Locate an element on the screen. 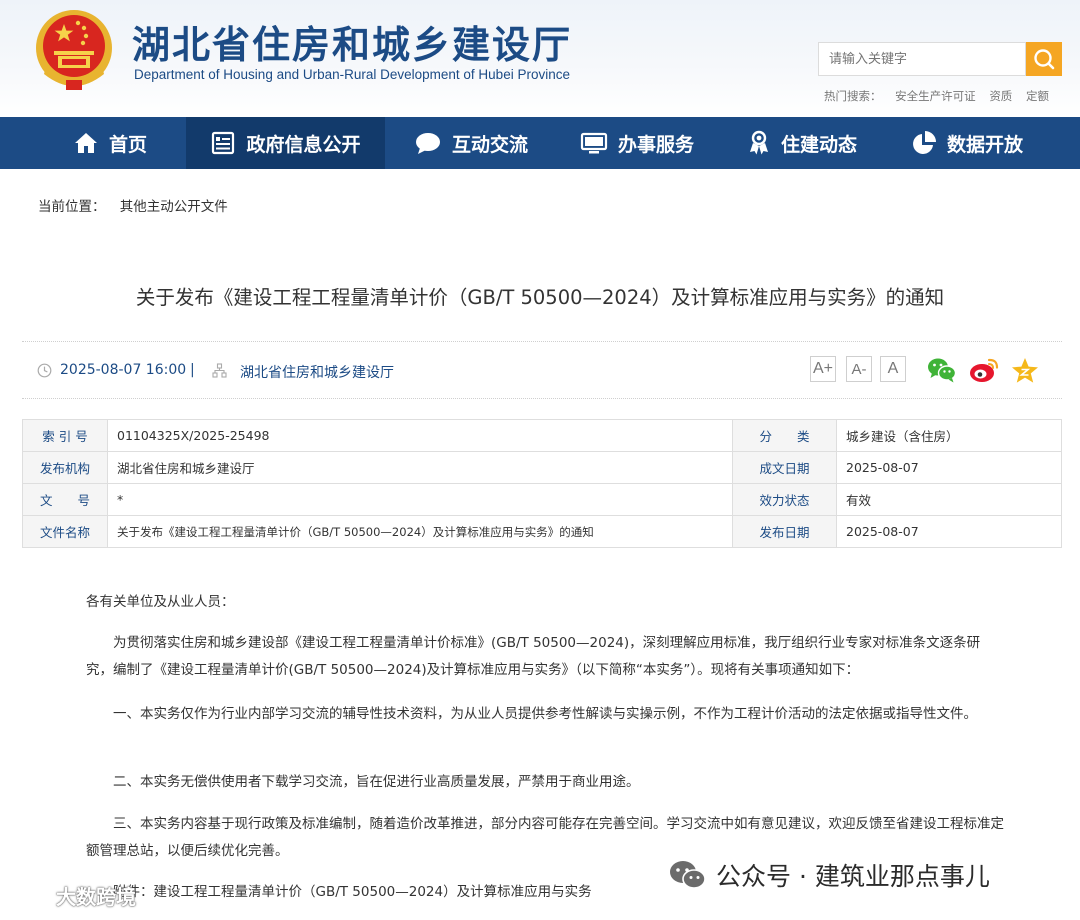 This screenshot has width=1080, height=920. watermark-right: 公众号 · 建筑业那点事儿 is located at coordinates (829, 875).